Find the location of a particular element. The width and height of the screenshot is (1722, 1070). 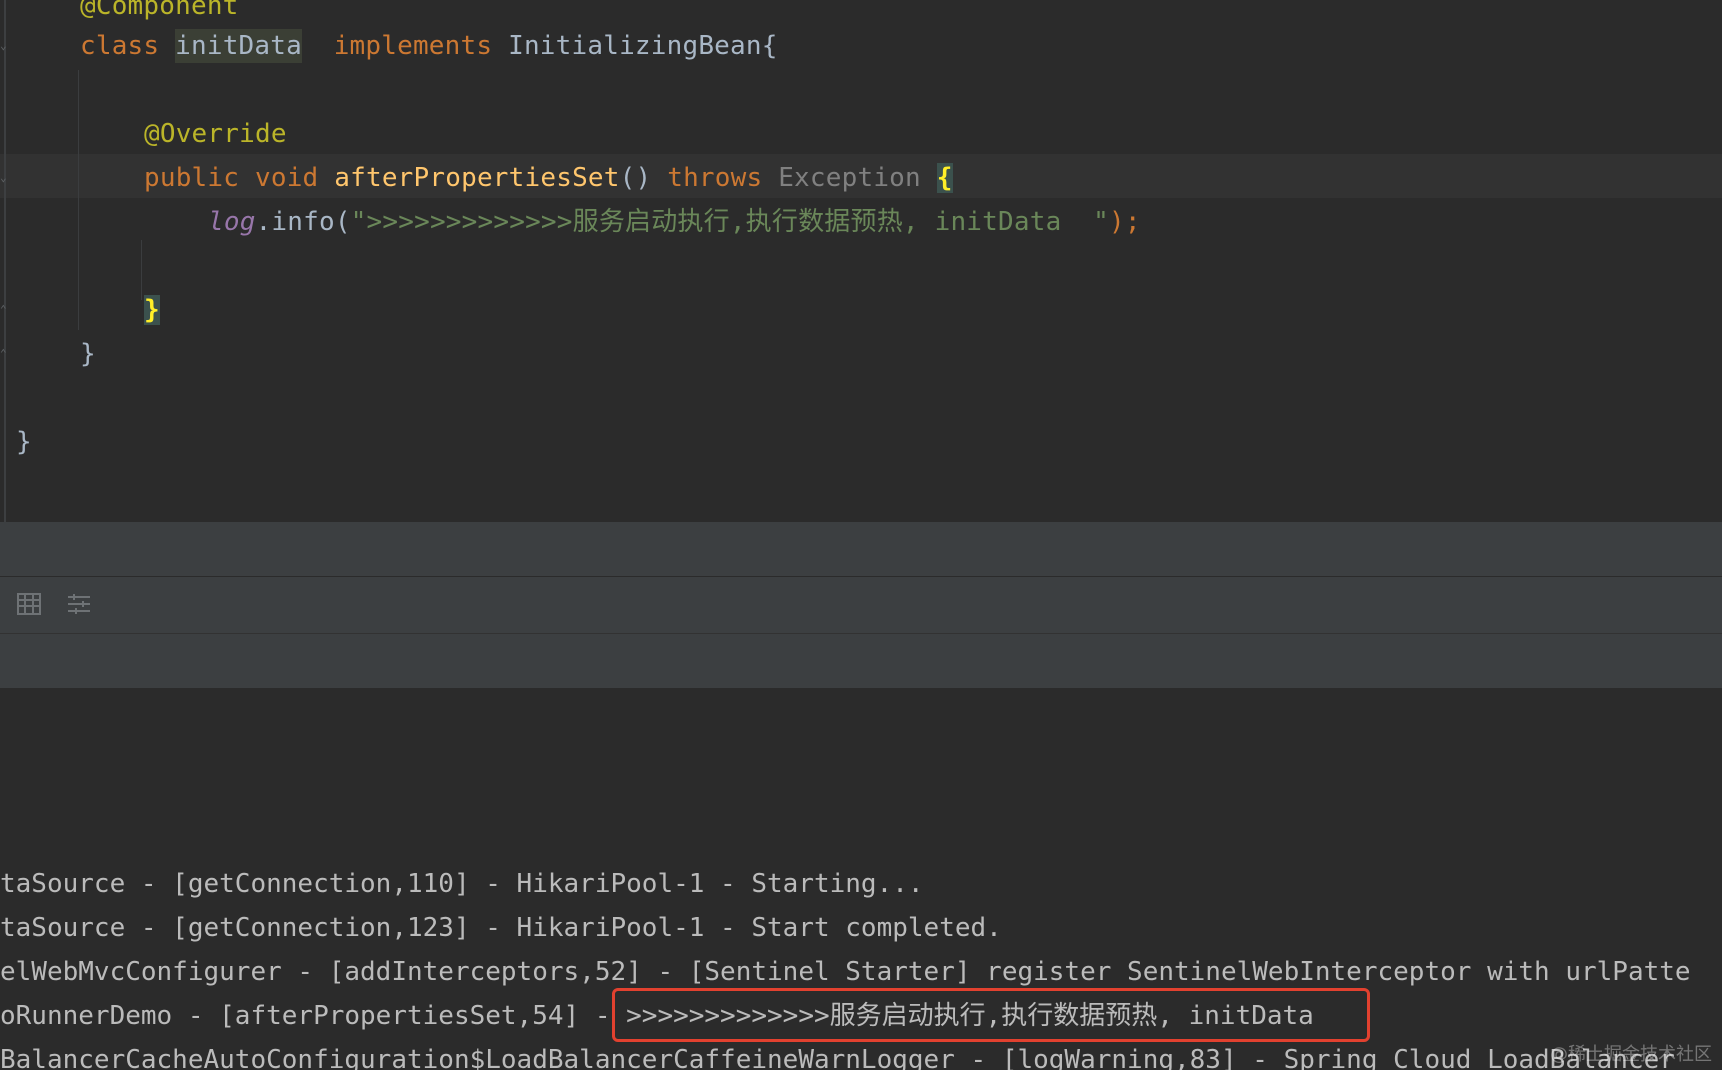

code-line-method-close: } is located at coordinates (152, 310).